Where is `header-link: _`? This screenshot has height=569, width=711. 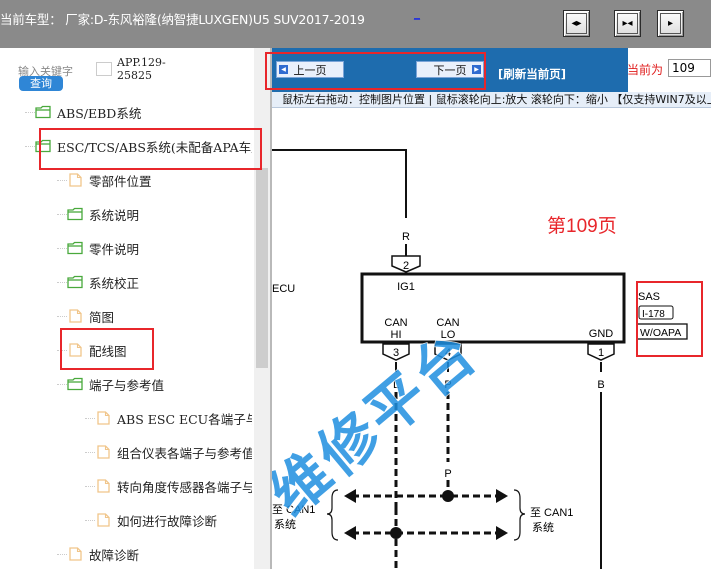
header-link: _ is located at coordinates (417, 13).